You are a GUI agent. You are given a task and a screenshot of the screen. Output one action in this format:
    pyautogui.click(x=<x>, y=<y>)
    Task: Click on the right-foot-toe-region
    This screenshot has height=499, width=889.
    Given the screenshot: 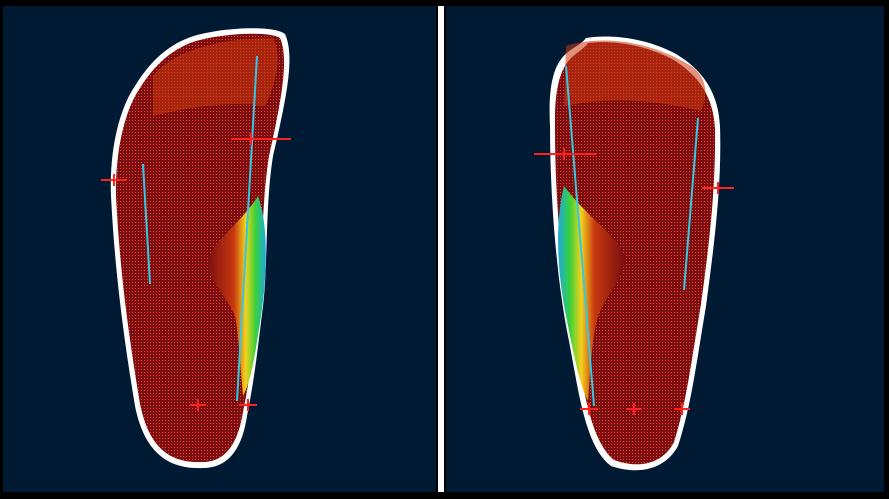 What is the action you would take?
    pyautogui.click(x=635, y=76)
    